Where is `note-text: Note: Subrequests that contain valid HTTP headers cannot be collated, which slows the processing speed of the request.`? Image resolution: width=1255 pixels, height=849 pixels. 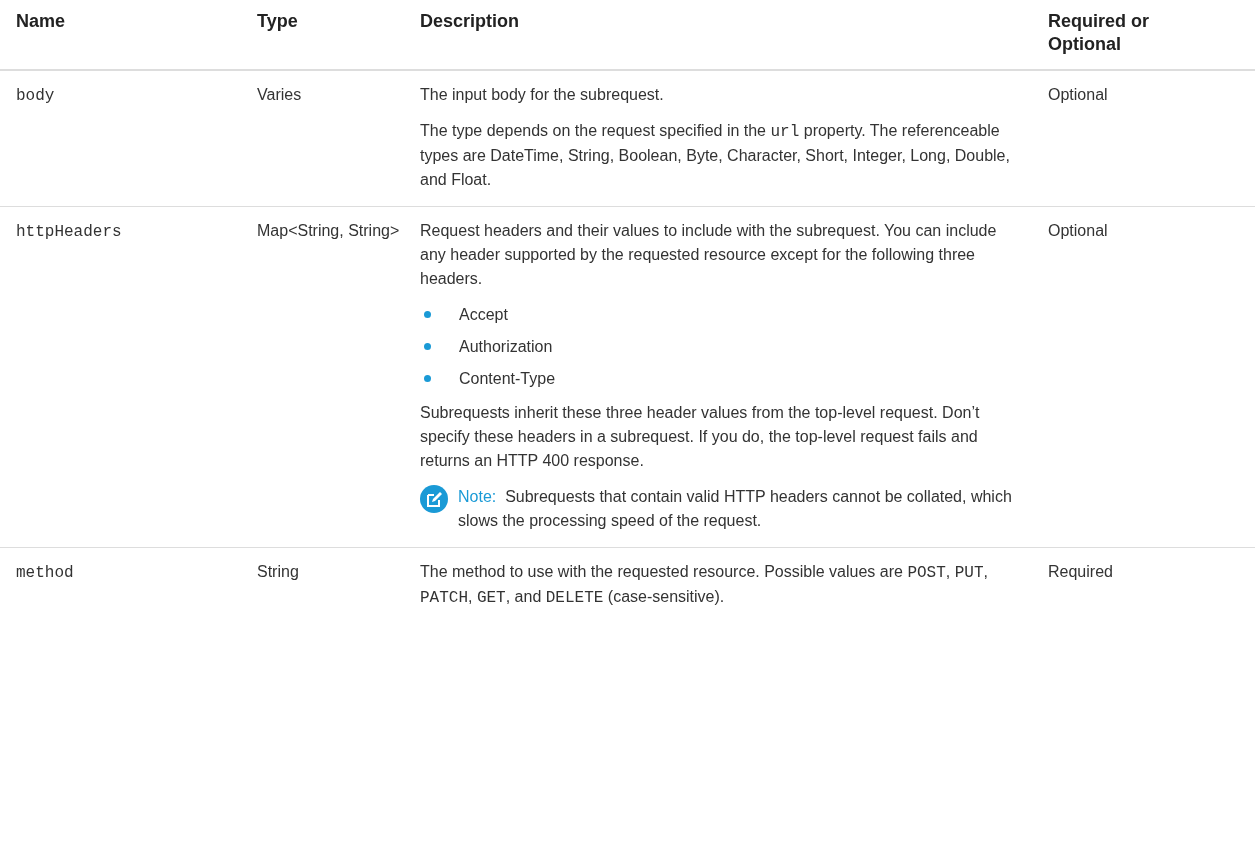 note-text: Note: Subrequests that contain valid HTTP headers cannot be collated, which slows the processing speed of the request. is located at coordinates (735, 508).